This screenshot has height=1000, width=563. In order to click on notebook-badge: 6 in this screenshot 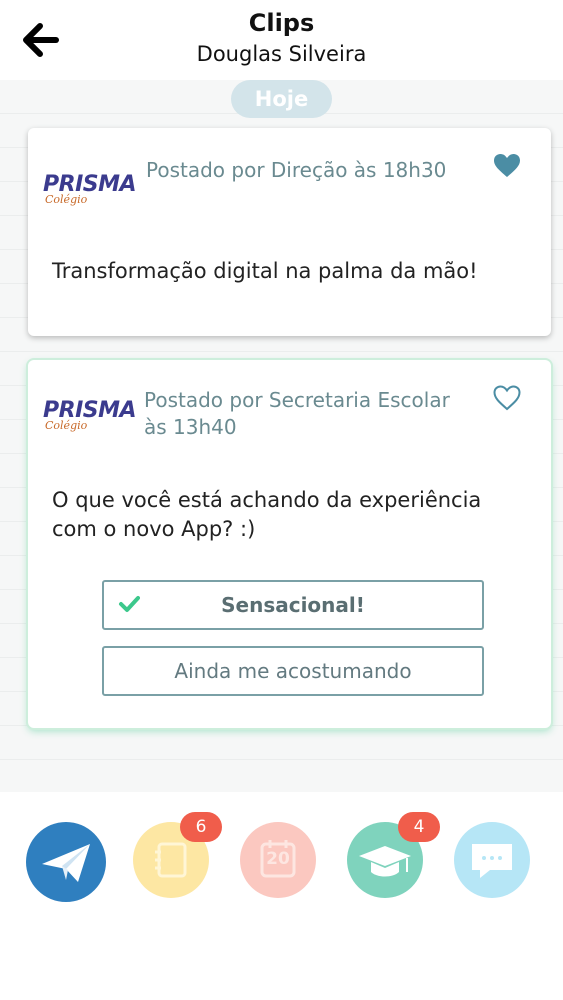, I will do `click(201, 827)`.